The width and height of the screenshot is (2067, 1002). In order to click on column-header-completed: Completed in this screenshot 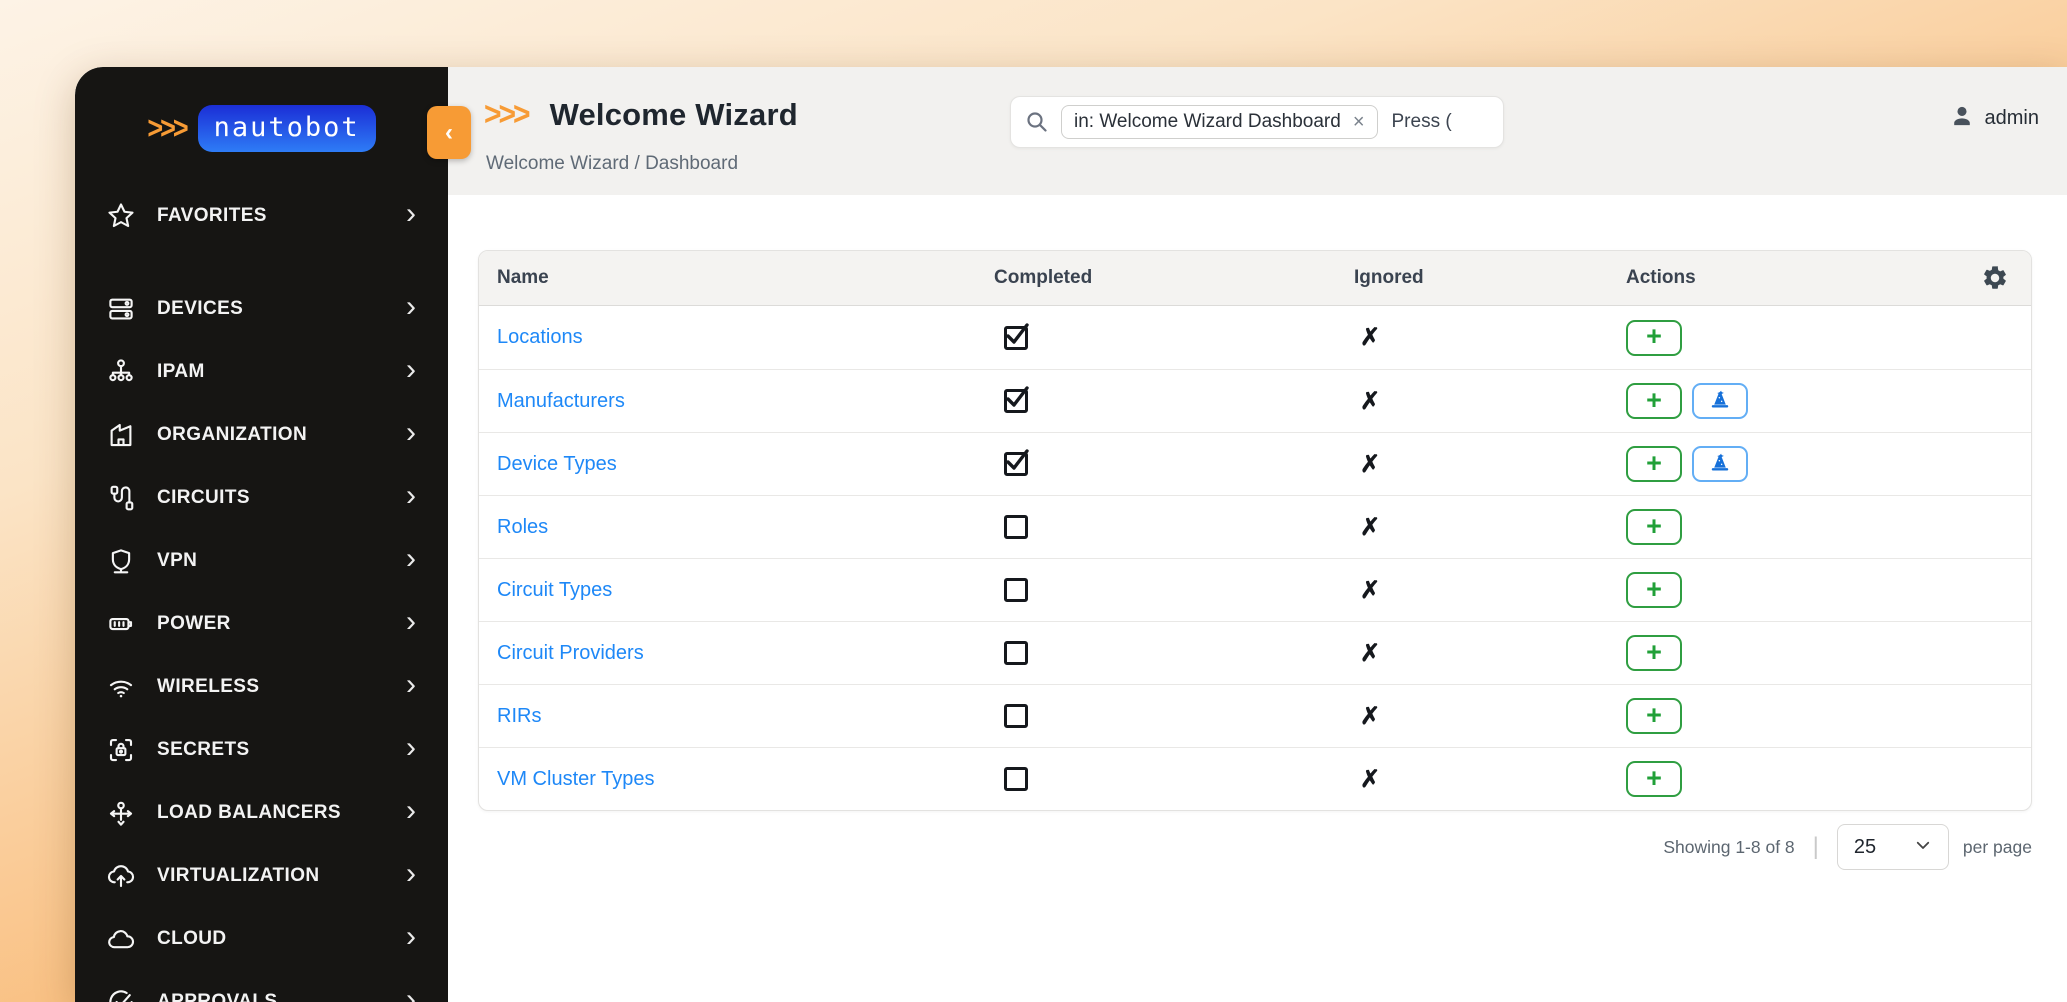, I will do `click(1043, 277)`.